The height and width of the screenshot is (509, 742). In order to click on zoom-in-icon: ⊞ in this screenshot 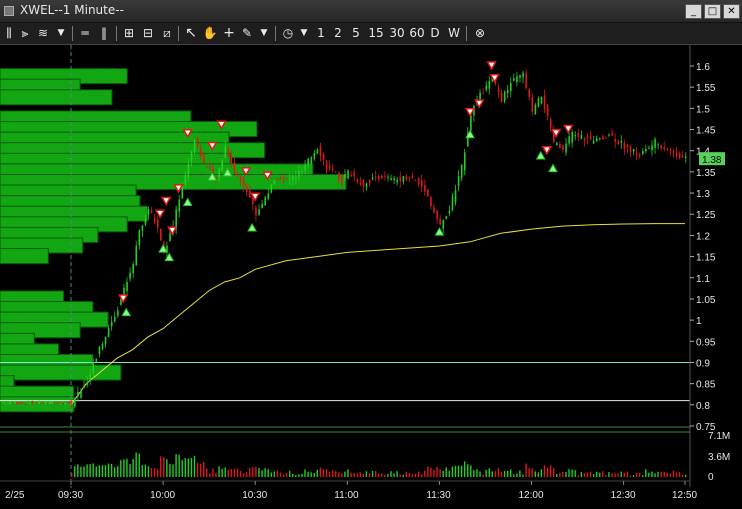, I will do `click(129, 33)`.